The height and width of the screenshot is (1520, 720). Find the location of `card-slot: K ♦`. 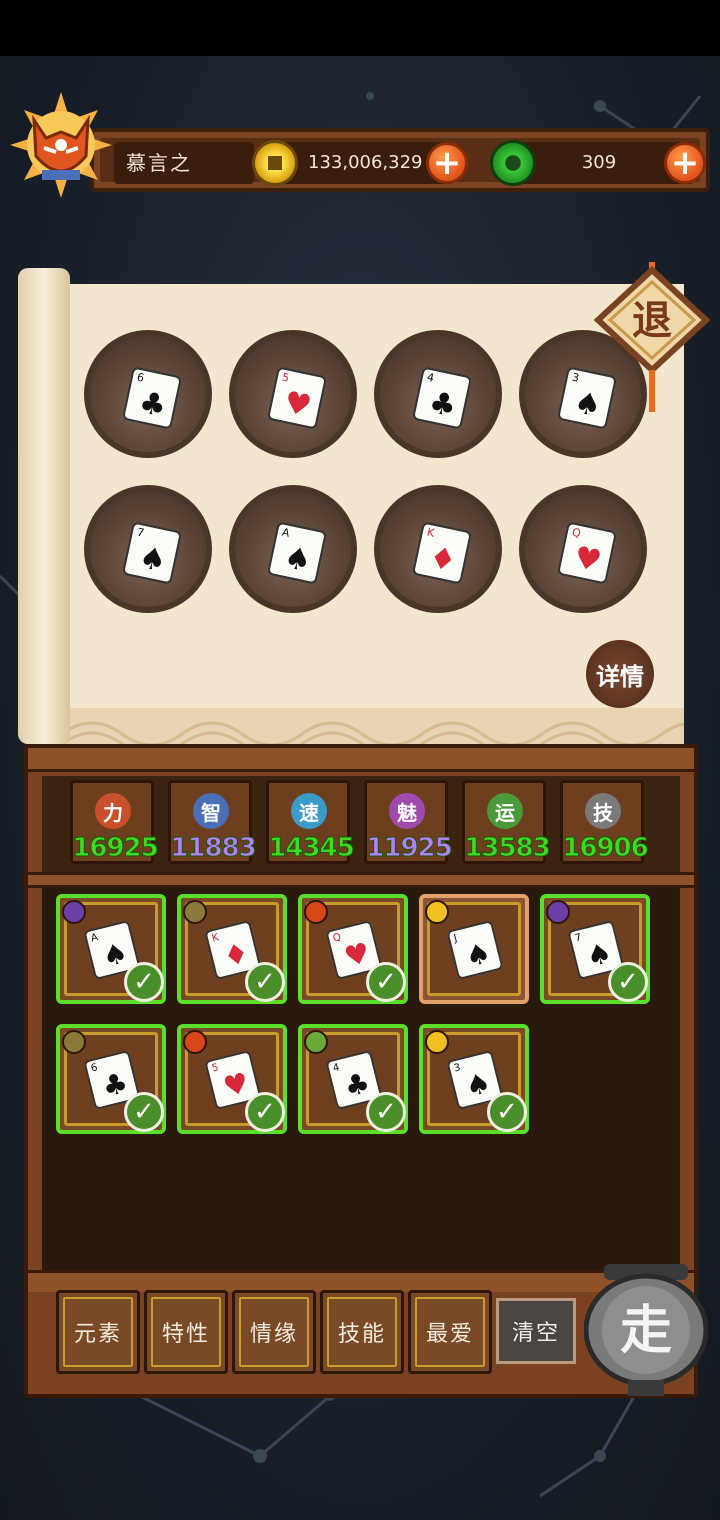

card-slot: K ♦ is located at coordinates (438, 549).